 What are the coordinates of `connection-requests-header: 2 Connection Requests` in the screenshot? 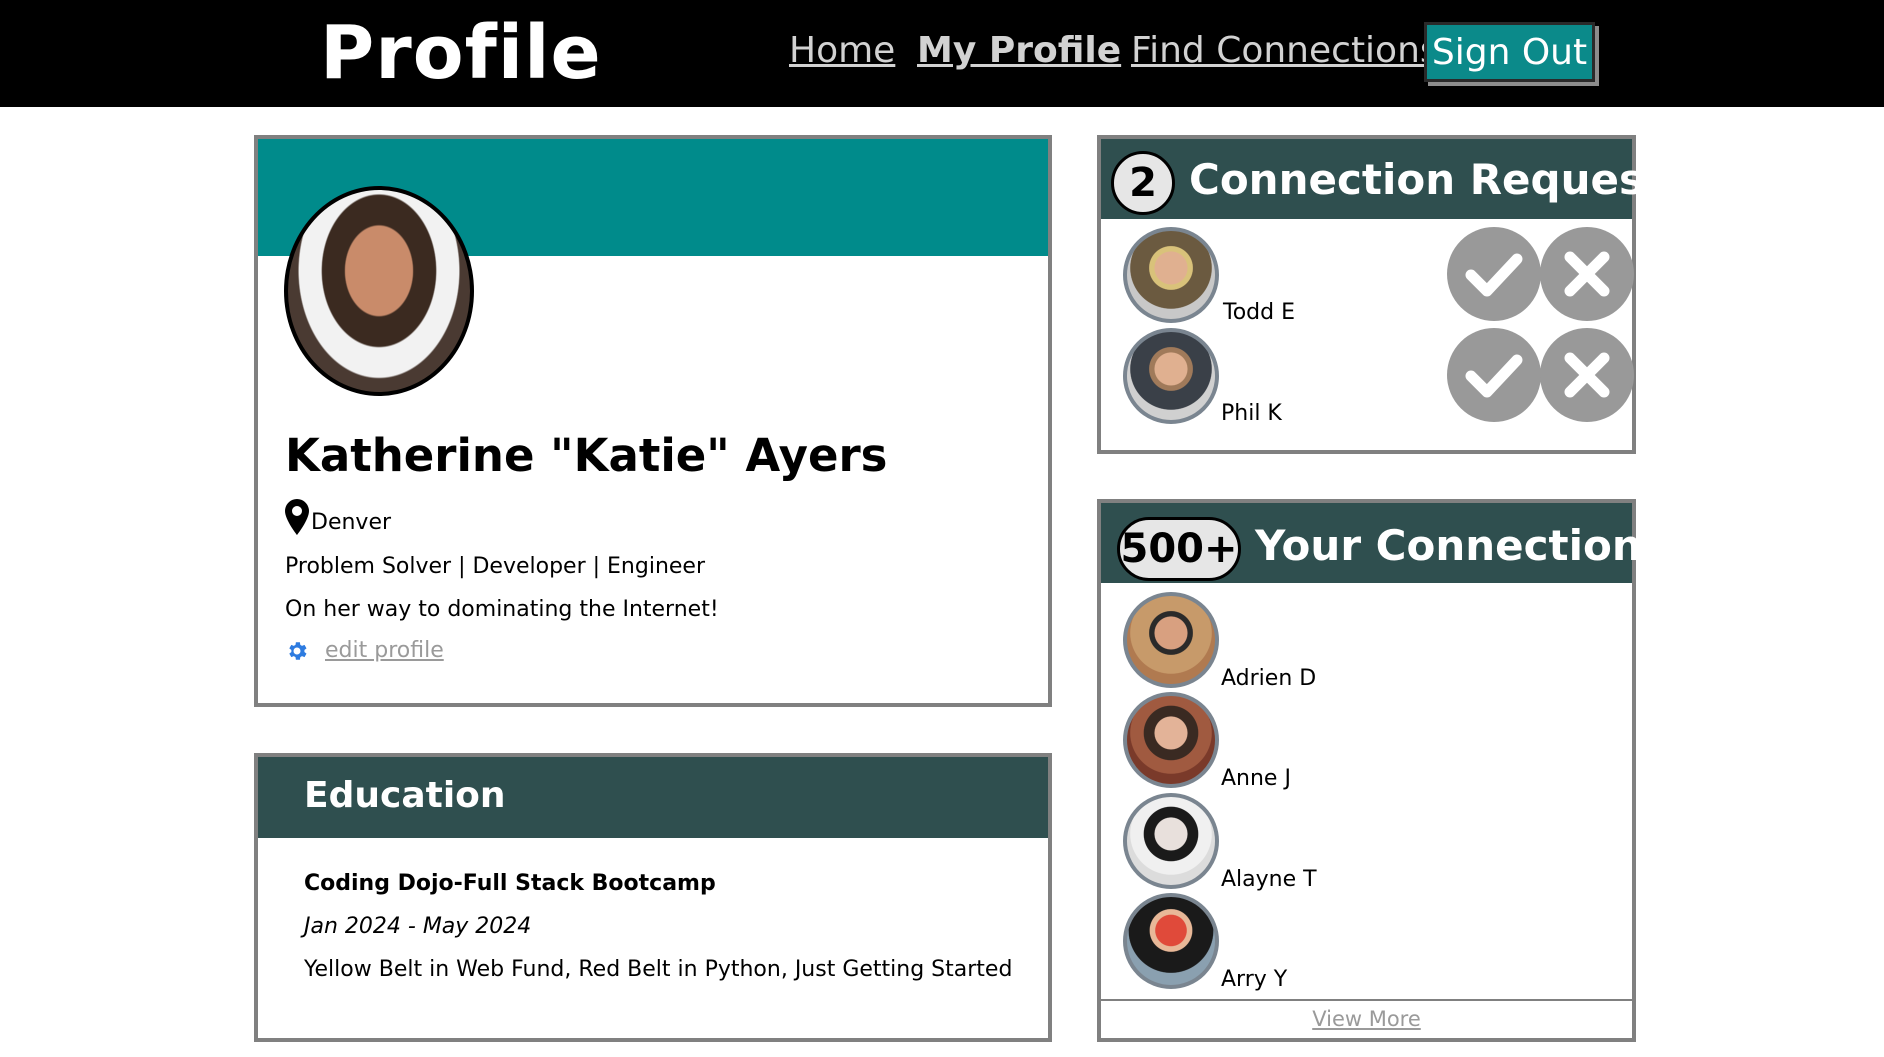 It's located at (1395, 179).